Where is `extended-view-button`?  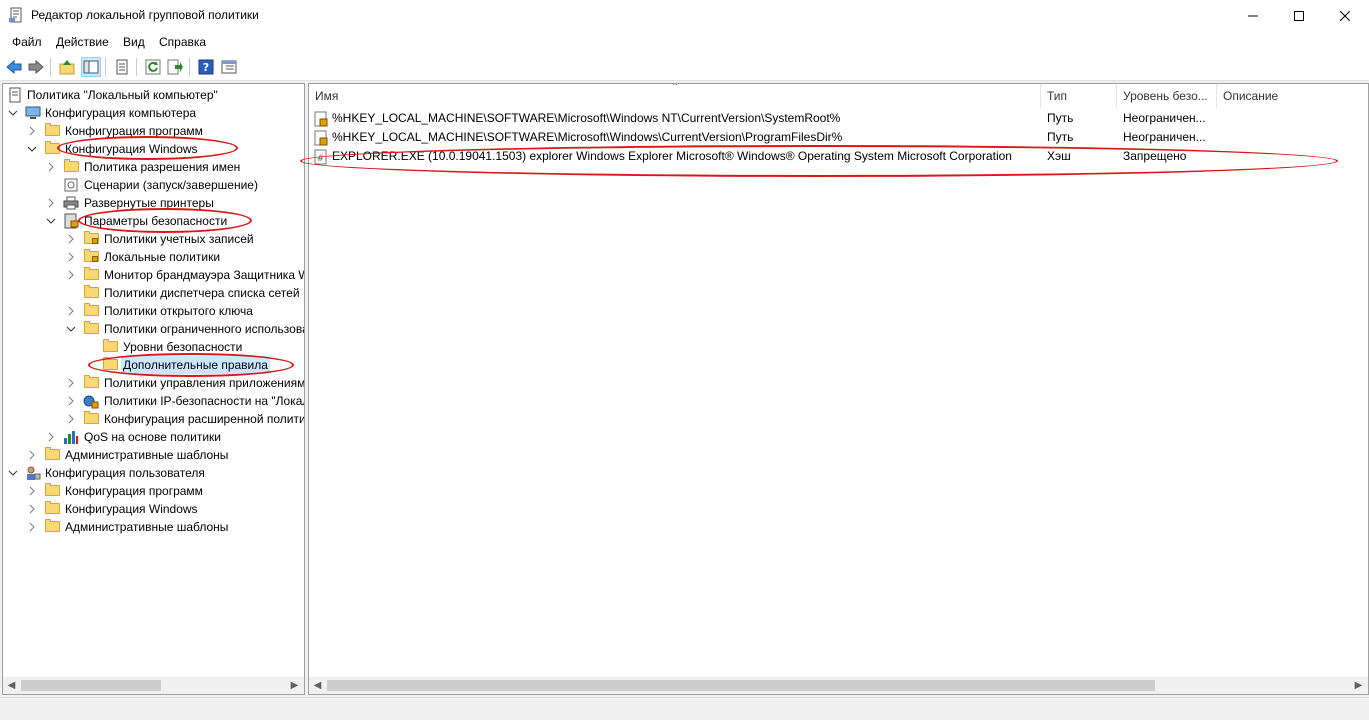 extended-view-button is located at coordinates (229, 67).